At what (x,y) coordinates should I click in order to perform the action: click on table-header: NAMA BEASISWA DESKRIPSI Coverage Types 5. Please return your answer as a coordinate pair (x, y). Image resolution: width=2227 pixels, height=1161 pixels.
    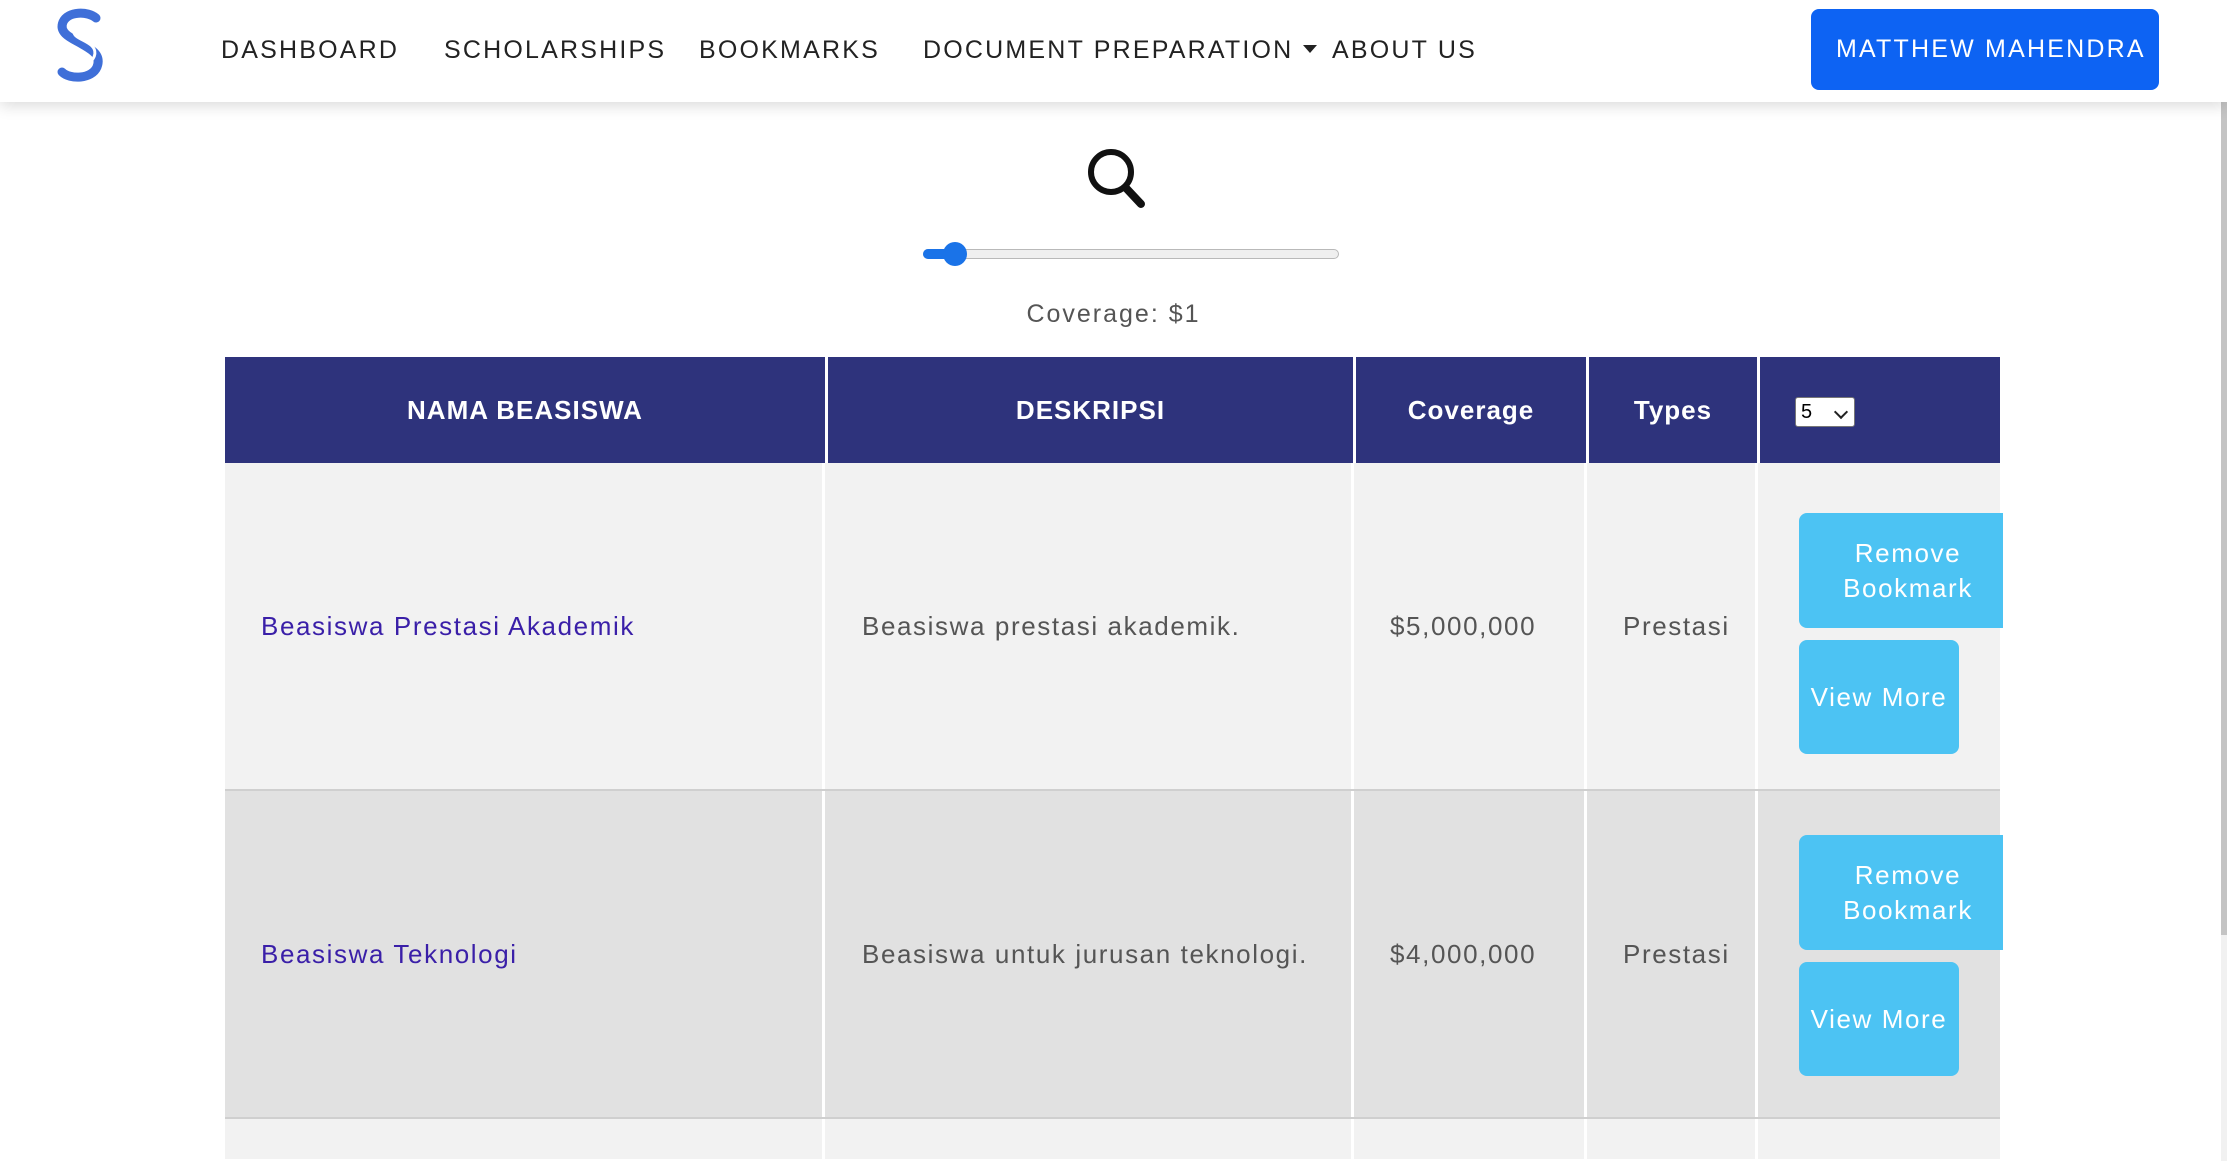
    Looking at the image, I should click on (1112, 410).